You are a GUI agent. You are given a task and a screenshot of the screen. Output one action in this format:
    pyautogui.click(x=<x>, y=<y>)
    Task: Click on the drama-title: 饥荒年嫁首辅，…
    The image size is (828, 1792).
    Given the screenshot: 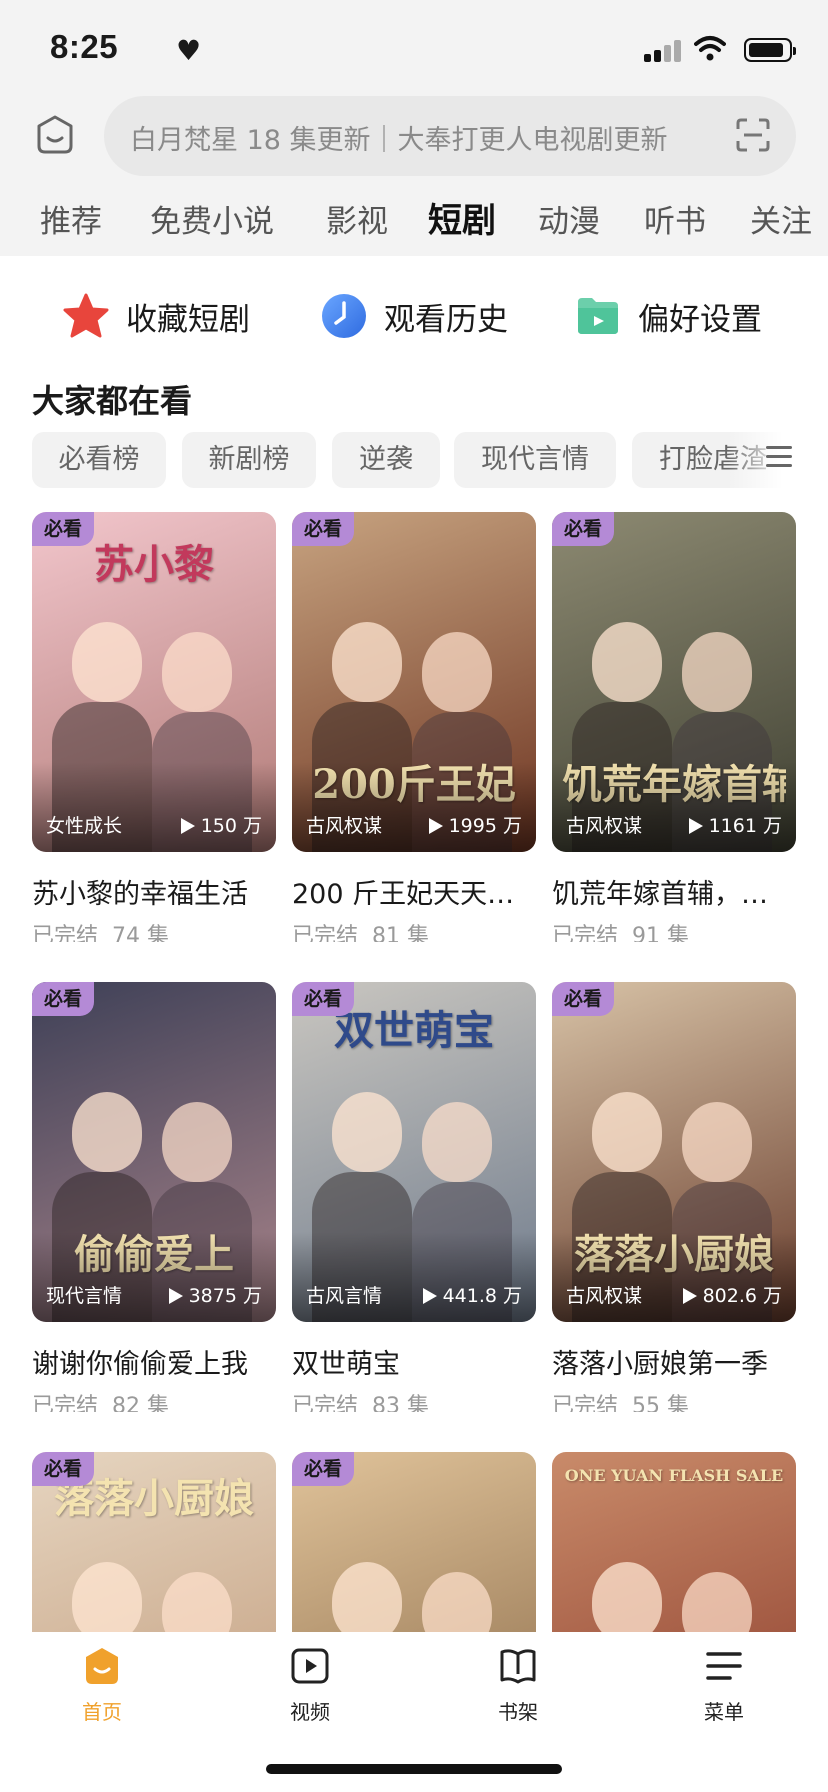 What is the action you would take?
    pyautogui.click(x=674, y=891)
    